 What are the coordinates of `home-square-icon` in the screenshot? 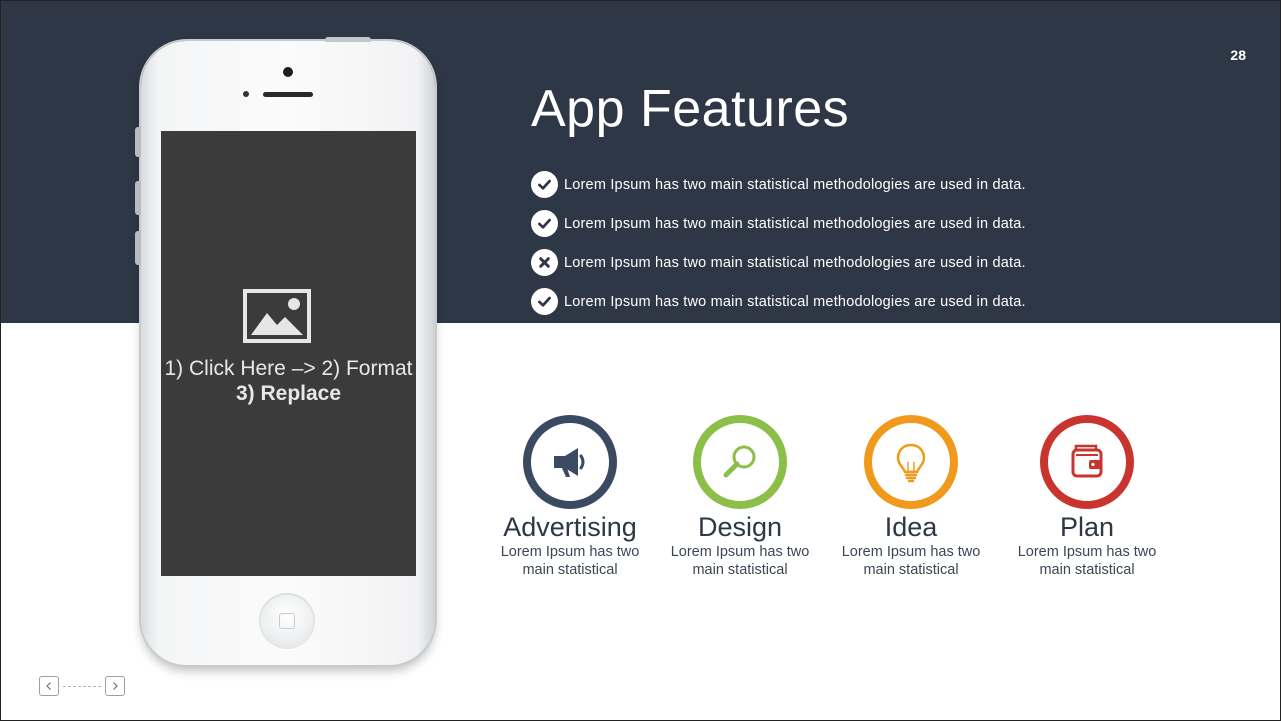 It's located at (287, 621).